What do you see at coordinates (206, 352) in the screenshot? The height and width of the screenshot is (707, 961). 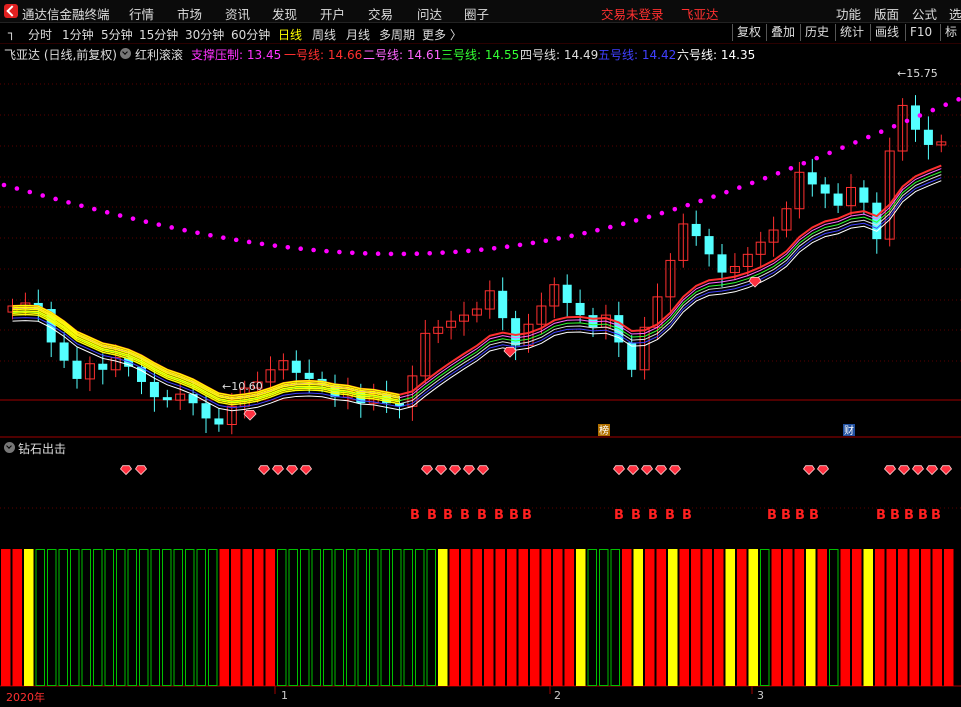 I see `ma-line-yellow` at bounding box center [206, 352].